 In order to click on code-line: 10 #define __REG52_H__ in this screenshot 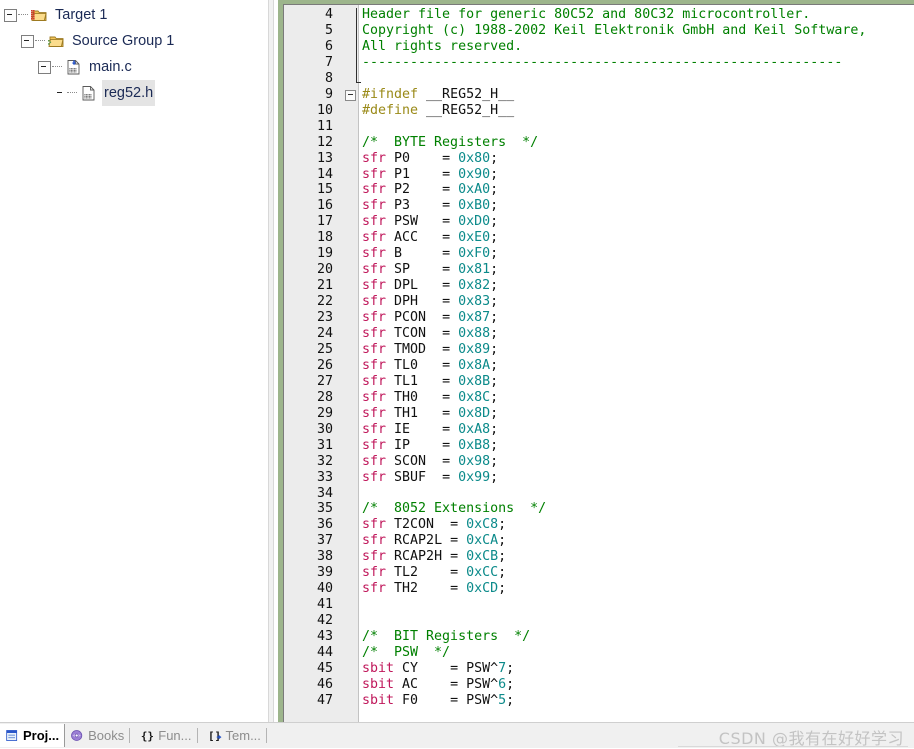, I will do `click(599, 111)`.